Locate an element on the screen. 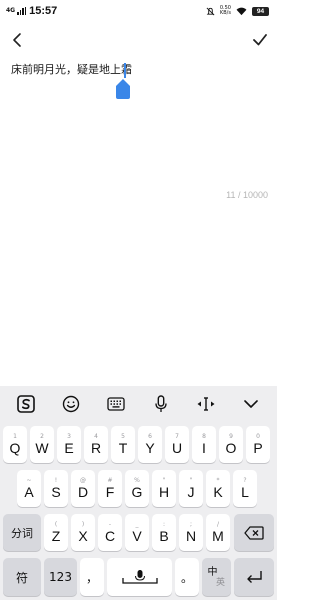  key-i: 8I is located at coordinates (204, 444).